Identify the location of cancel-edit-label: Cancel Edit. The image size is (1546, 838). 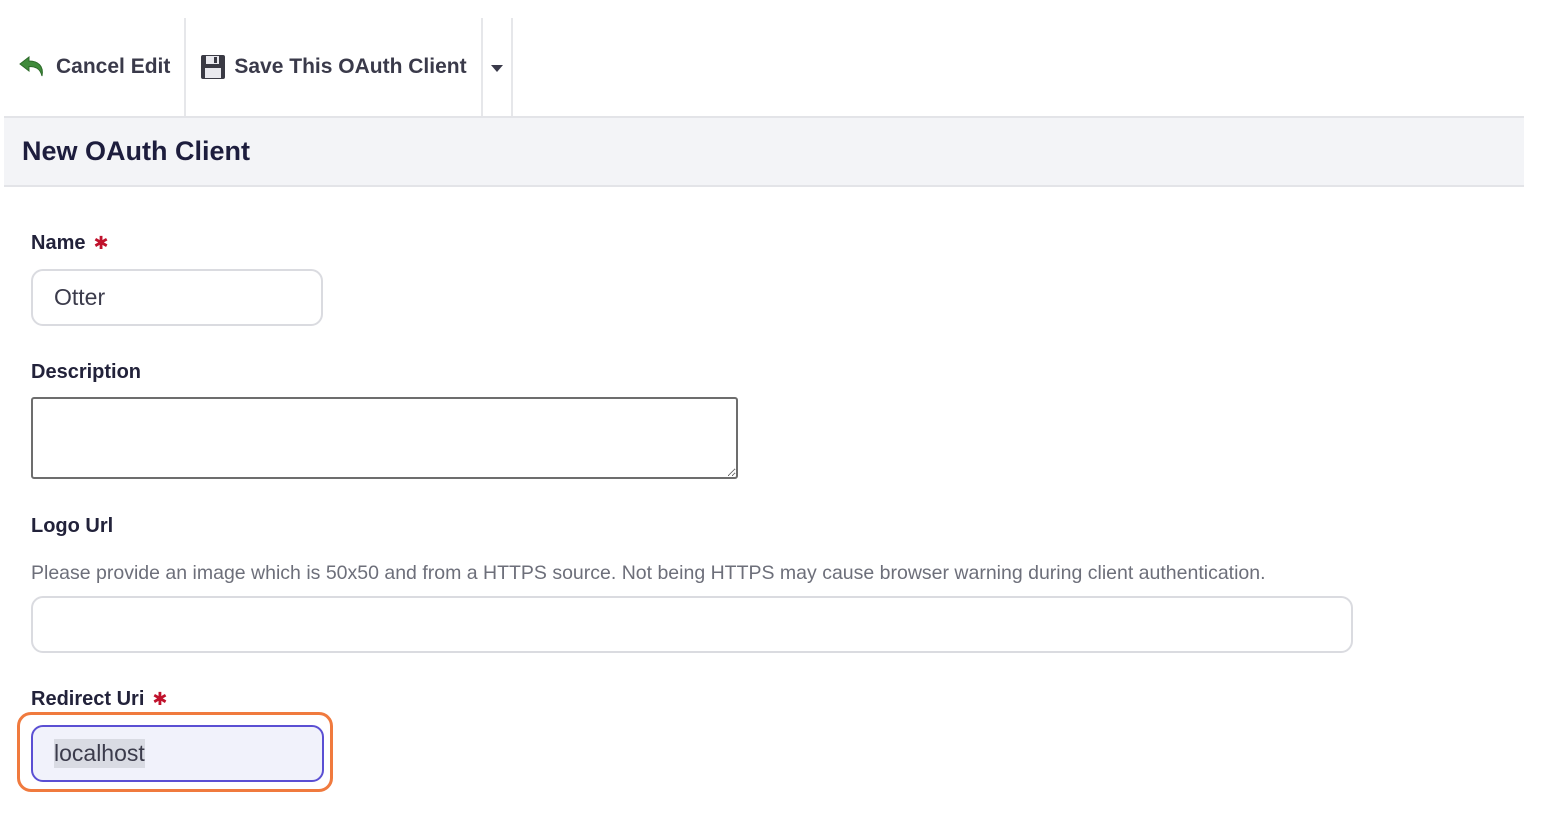
(113, 66).